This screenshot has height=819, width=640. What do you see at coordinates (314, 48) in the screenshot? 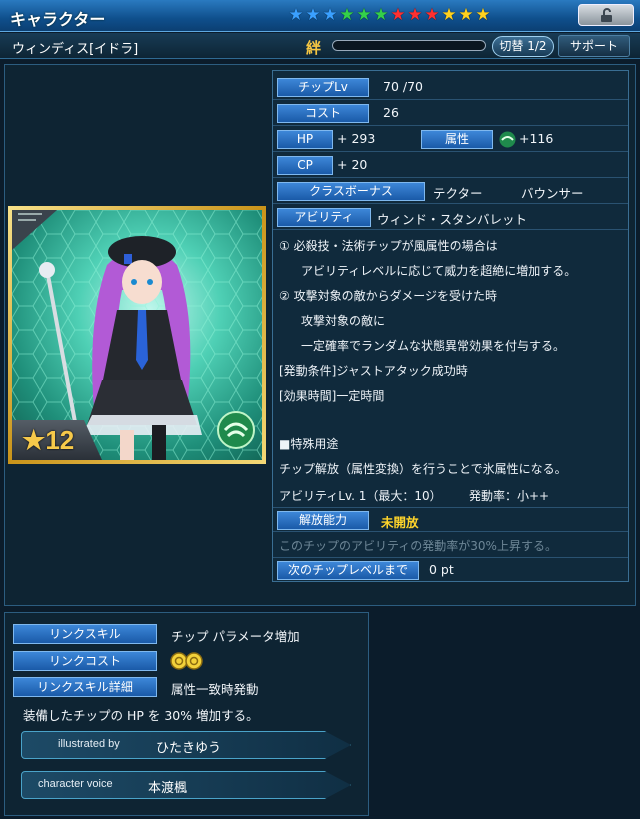
I see `bond-icon: 絆` at bounding box center [314, 48].